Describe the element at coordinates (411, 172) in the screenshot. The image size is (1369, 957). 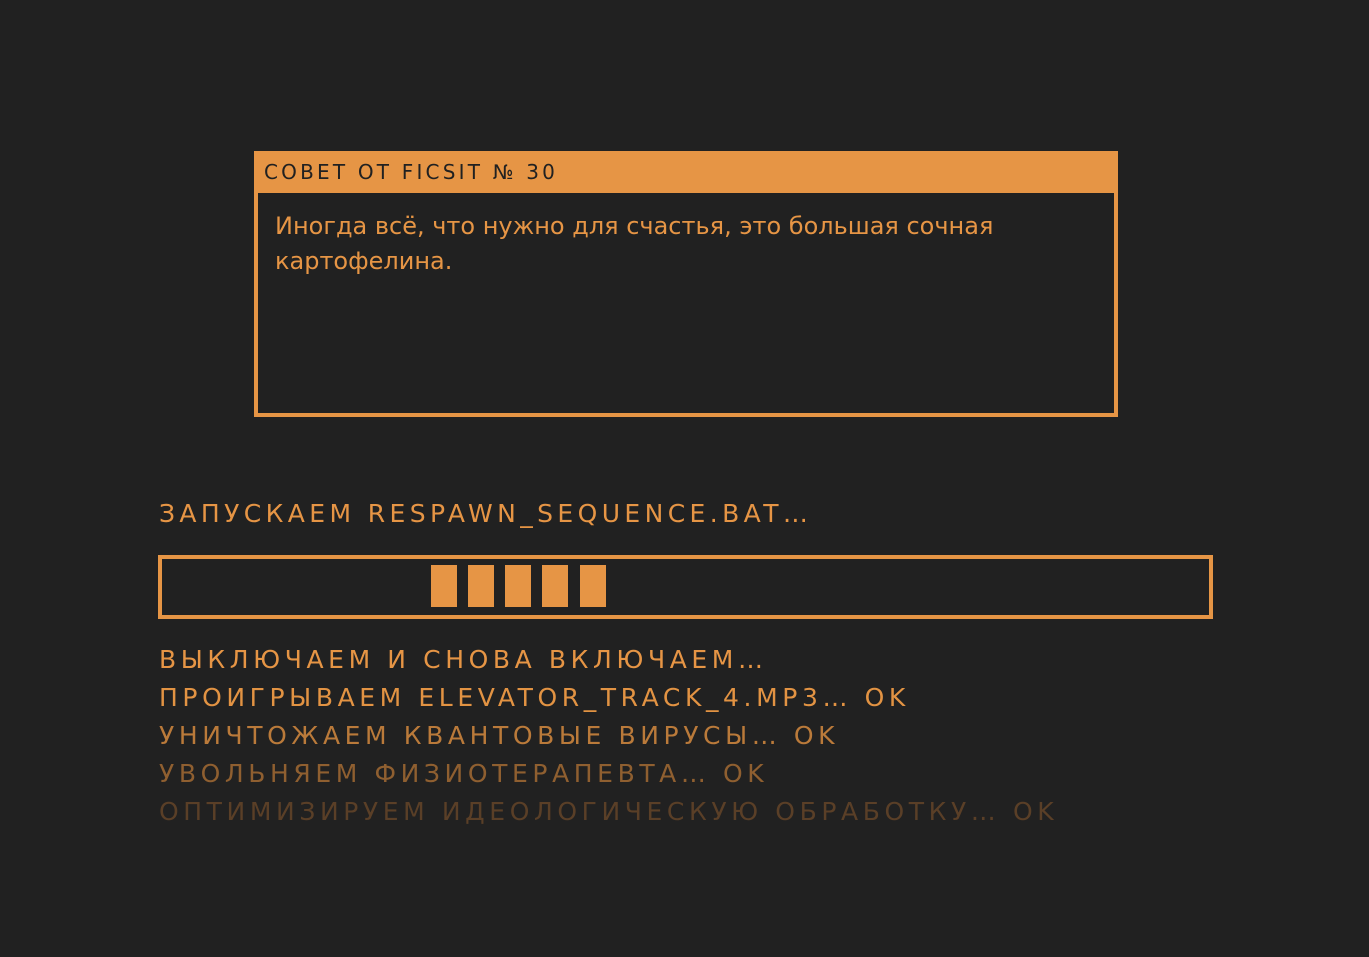
I see `tip-title: СОВЕТ ОТ FICSIT № 30` at that location.